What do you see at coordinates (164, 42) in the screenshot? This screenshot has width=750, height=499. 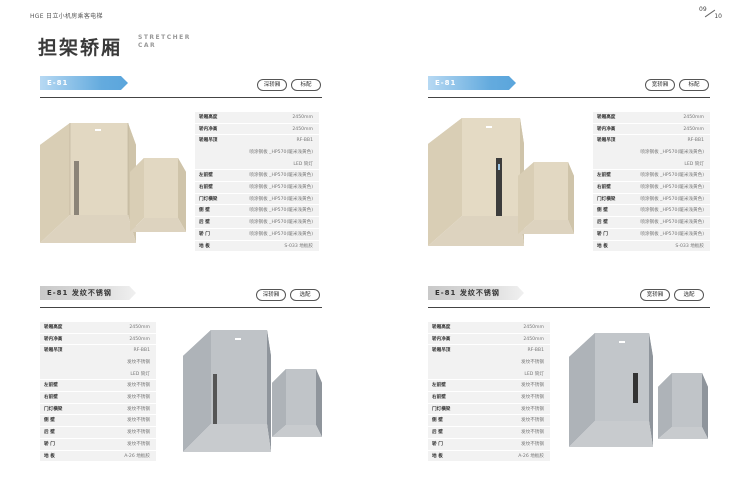 I see `page-subtitle: STRETCHER CAR` at bounding box center [164, 42].